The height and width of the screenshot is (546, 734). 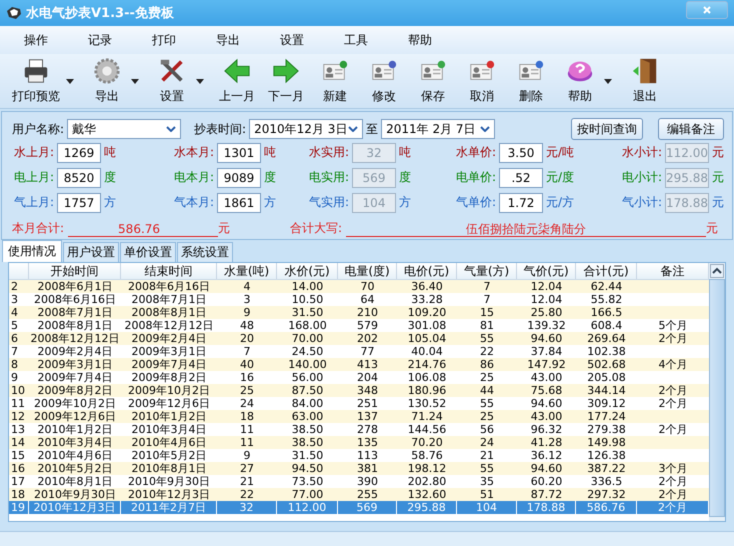 I want to click on table-row: 8 2009年3月1日 2009年7月4日 40 140.00 413 214.76 86 147.92 502.68 4个月, so click(x=359, y=364).